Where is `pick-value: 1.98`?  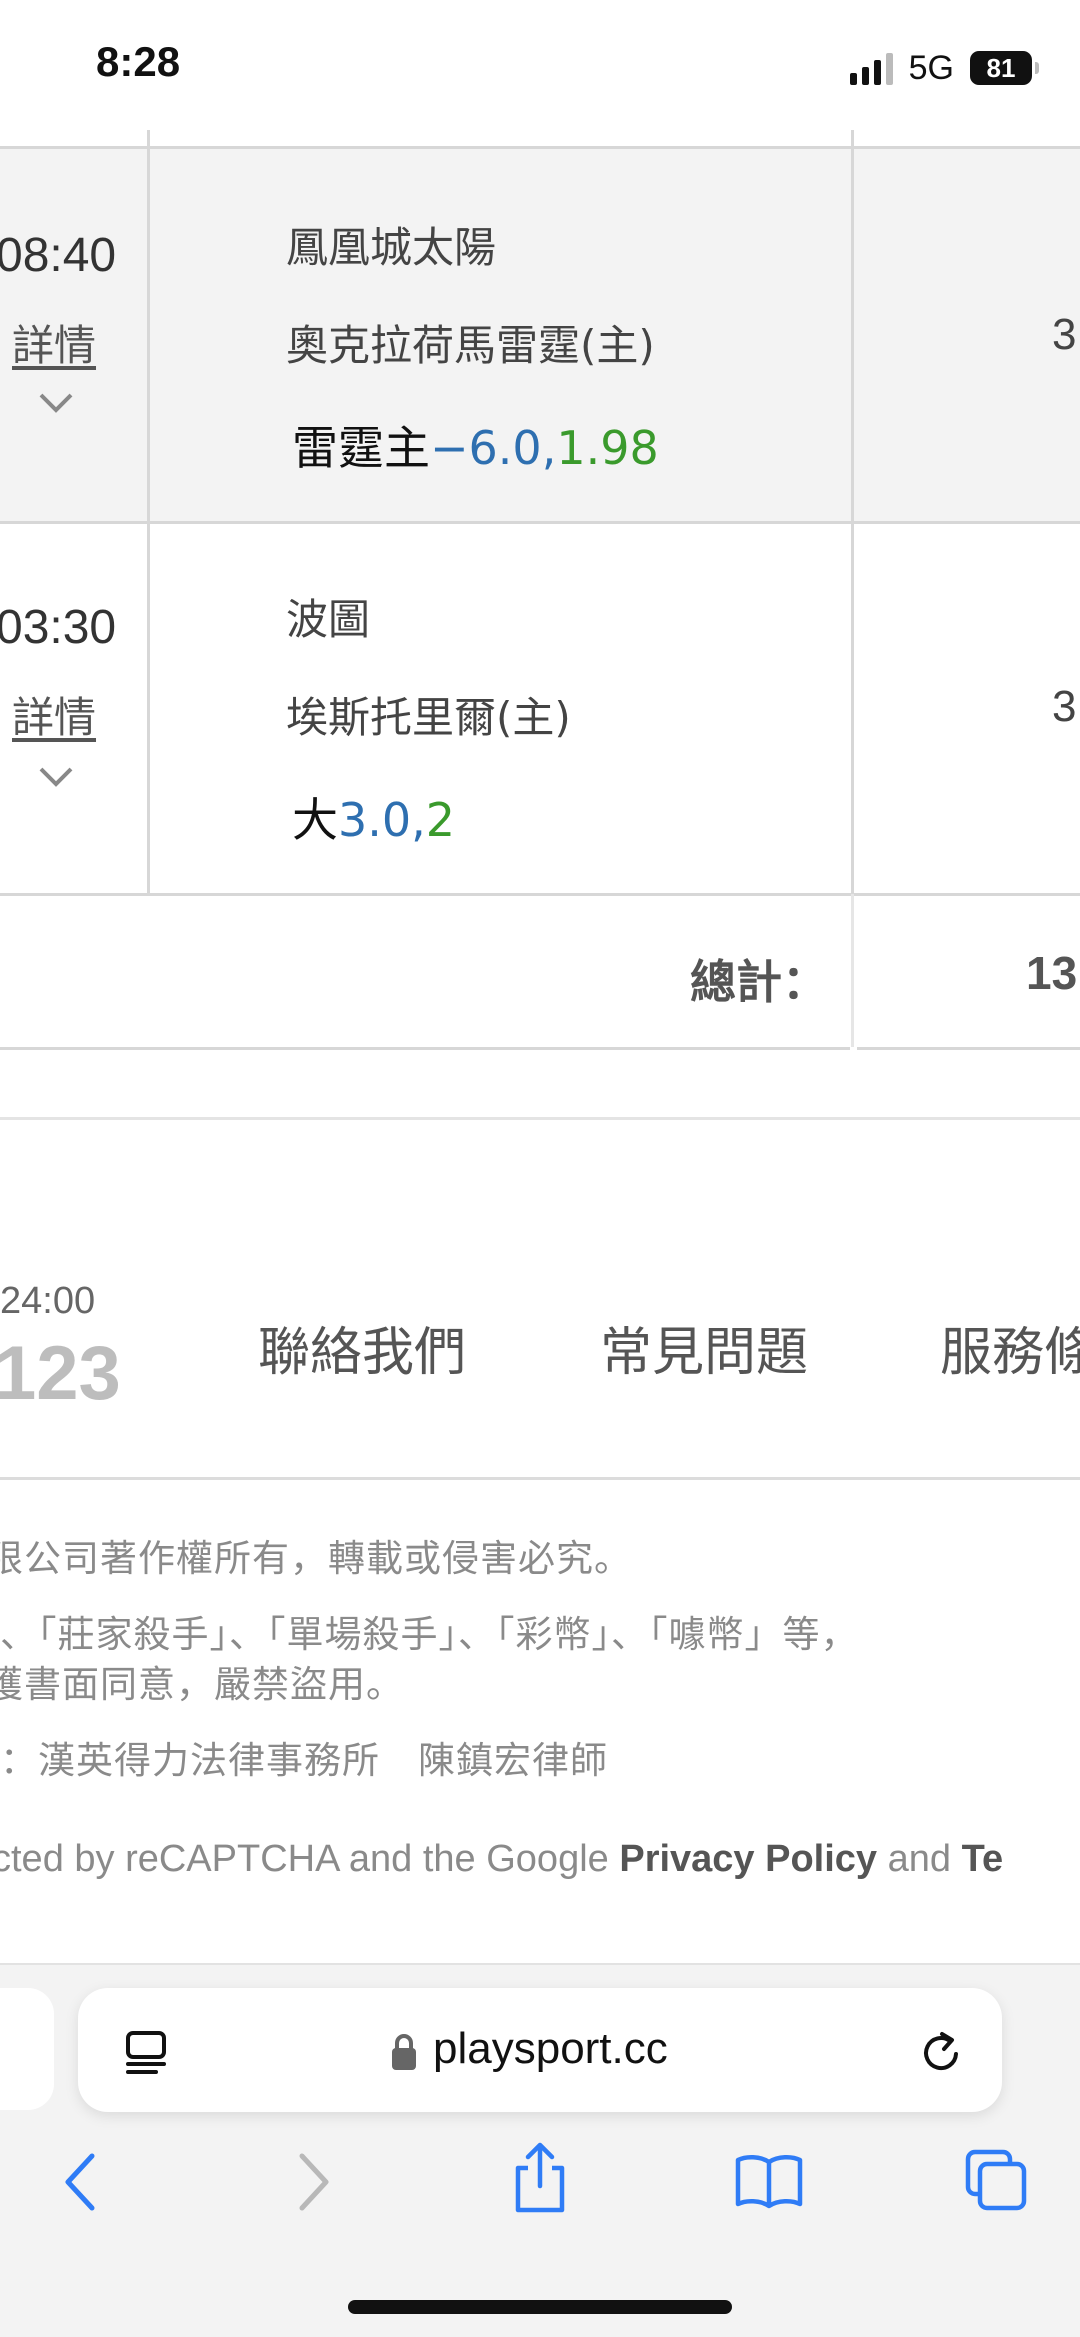
pick-value: 1.98 is located at coordinates (607, 448).